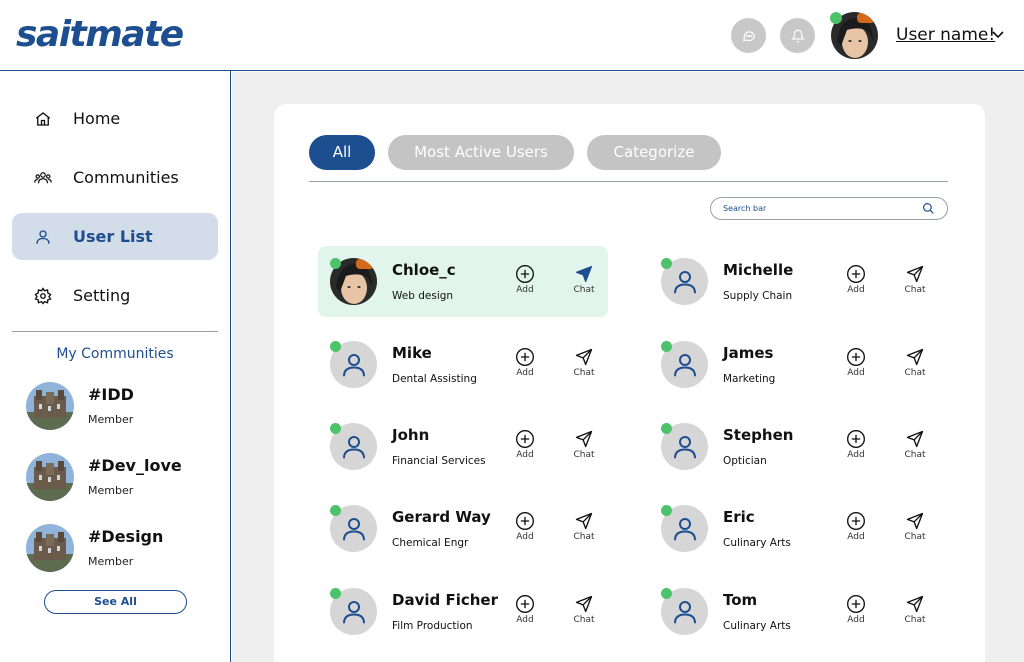 The width and height of the screenshot is (1024, 662). Describe the element at coordinates (115, 602) in the screenshot. I see `see-all-button: See All` at that location.